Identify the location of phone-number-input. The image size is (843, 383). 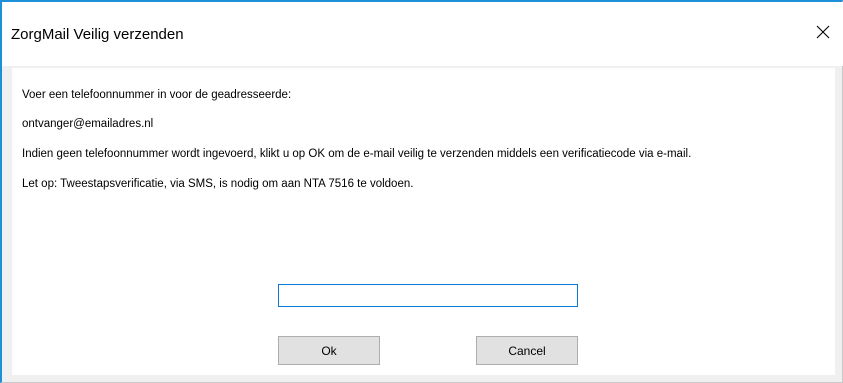
(428, 295).